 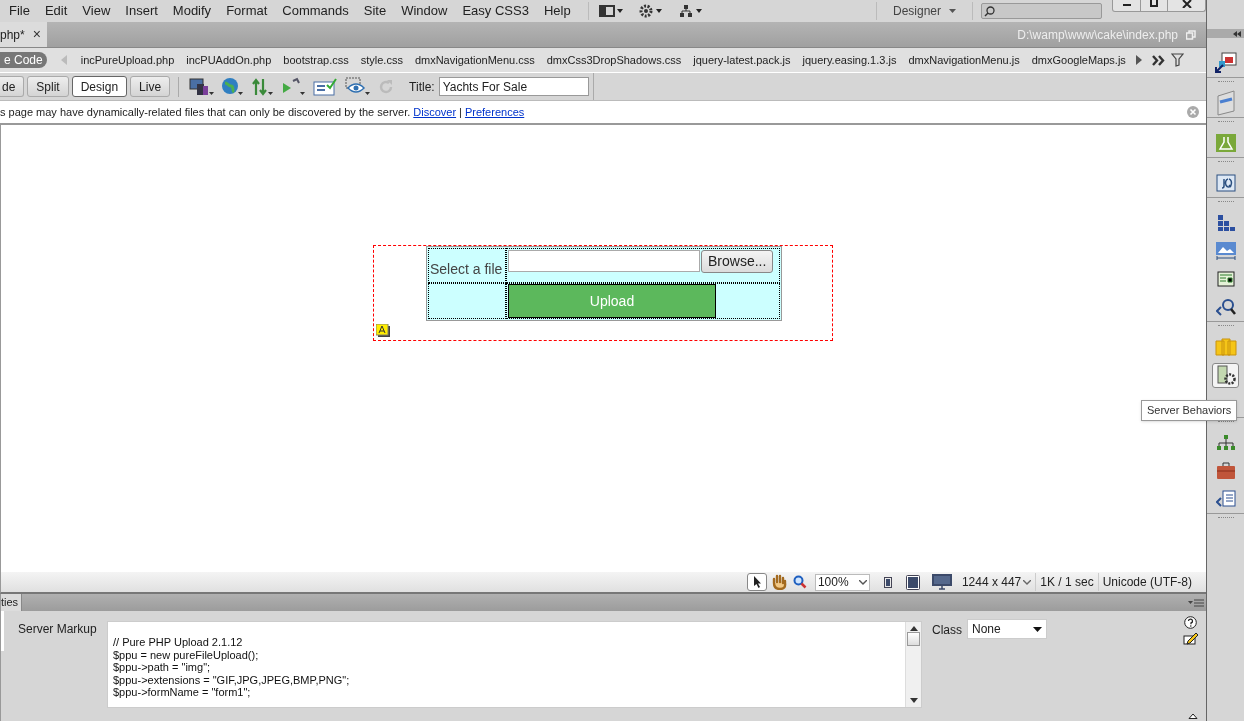 I want to click on title-label: Title:, so click(x=422, y=87).